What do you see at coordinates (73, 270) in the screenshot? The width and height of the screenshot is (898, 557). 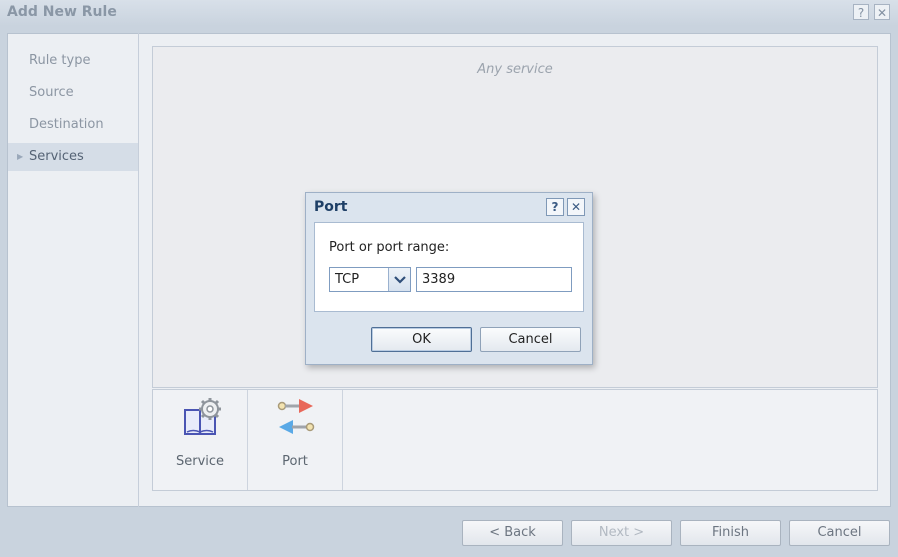 I see `wizard-steps-sidebar: Rule type Source Destination ▶ Services` at bounding box center [73, 270].